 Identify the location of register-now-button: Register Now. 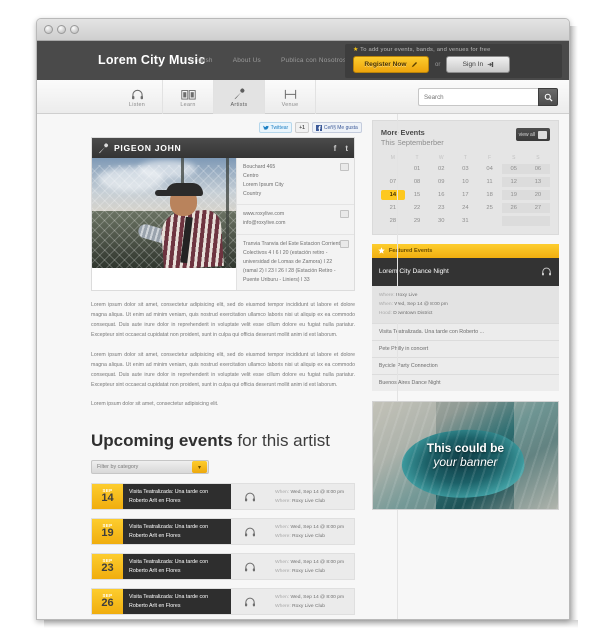
(391, 64).